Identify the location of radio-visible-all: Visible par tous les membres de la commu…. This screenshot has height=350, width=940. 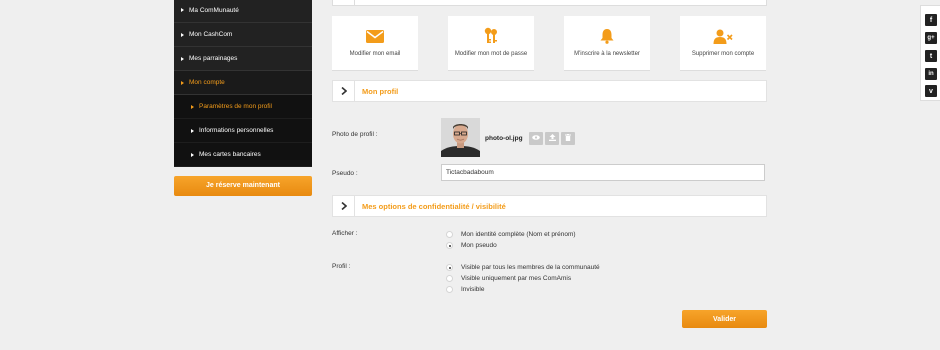
(523, 267).